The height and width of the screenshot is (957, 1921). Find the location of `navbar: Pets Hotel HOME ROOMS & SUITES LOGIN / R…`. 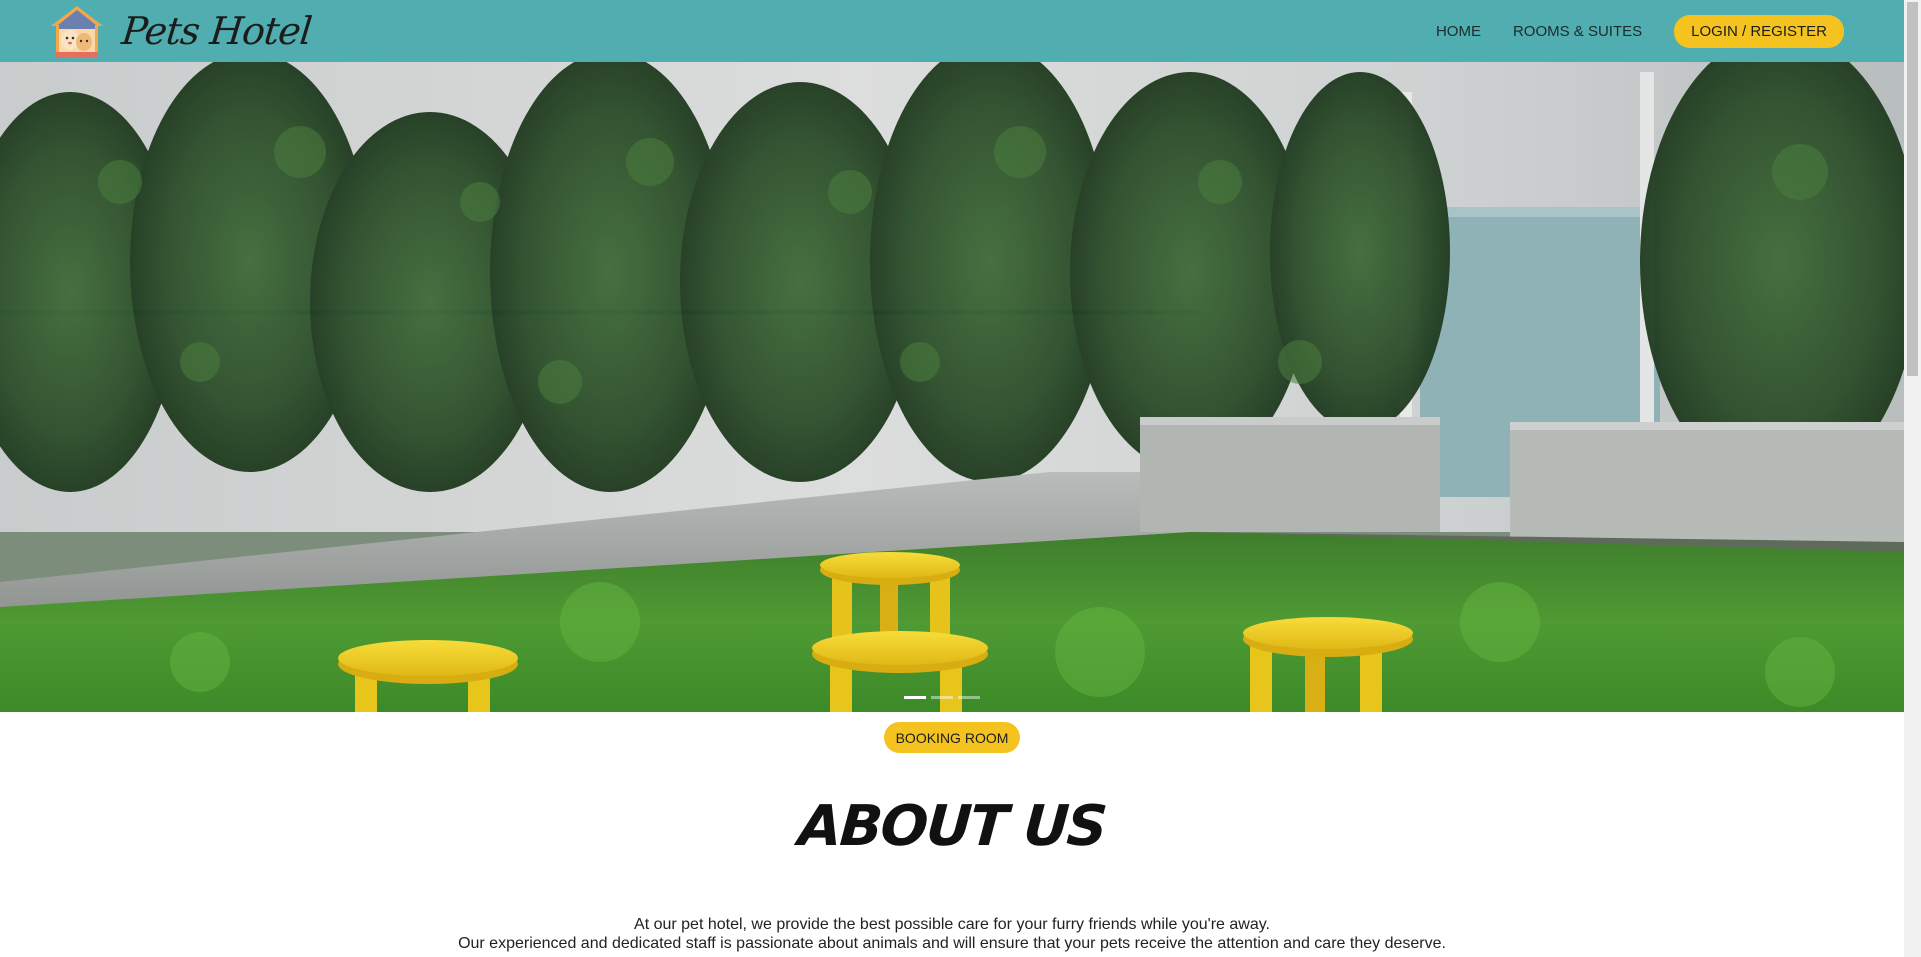

navbar: Pets Hotel HOME ROOMS & SUITES LOGIN / R… is located at coordinates (952, 31).